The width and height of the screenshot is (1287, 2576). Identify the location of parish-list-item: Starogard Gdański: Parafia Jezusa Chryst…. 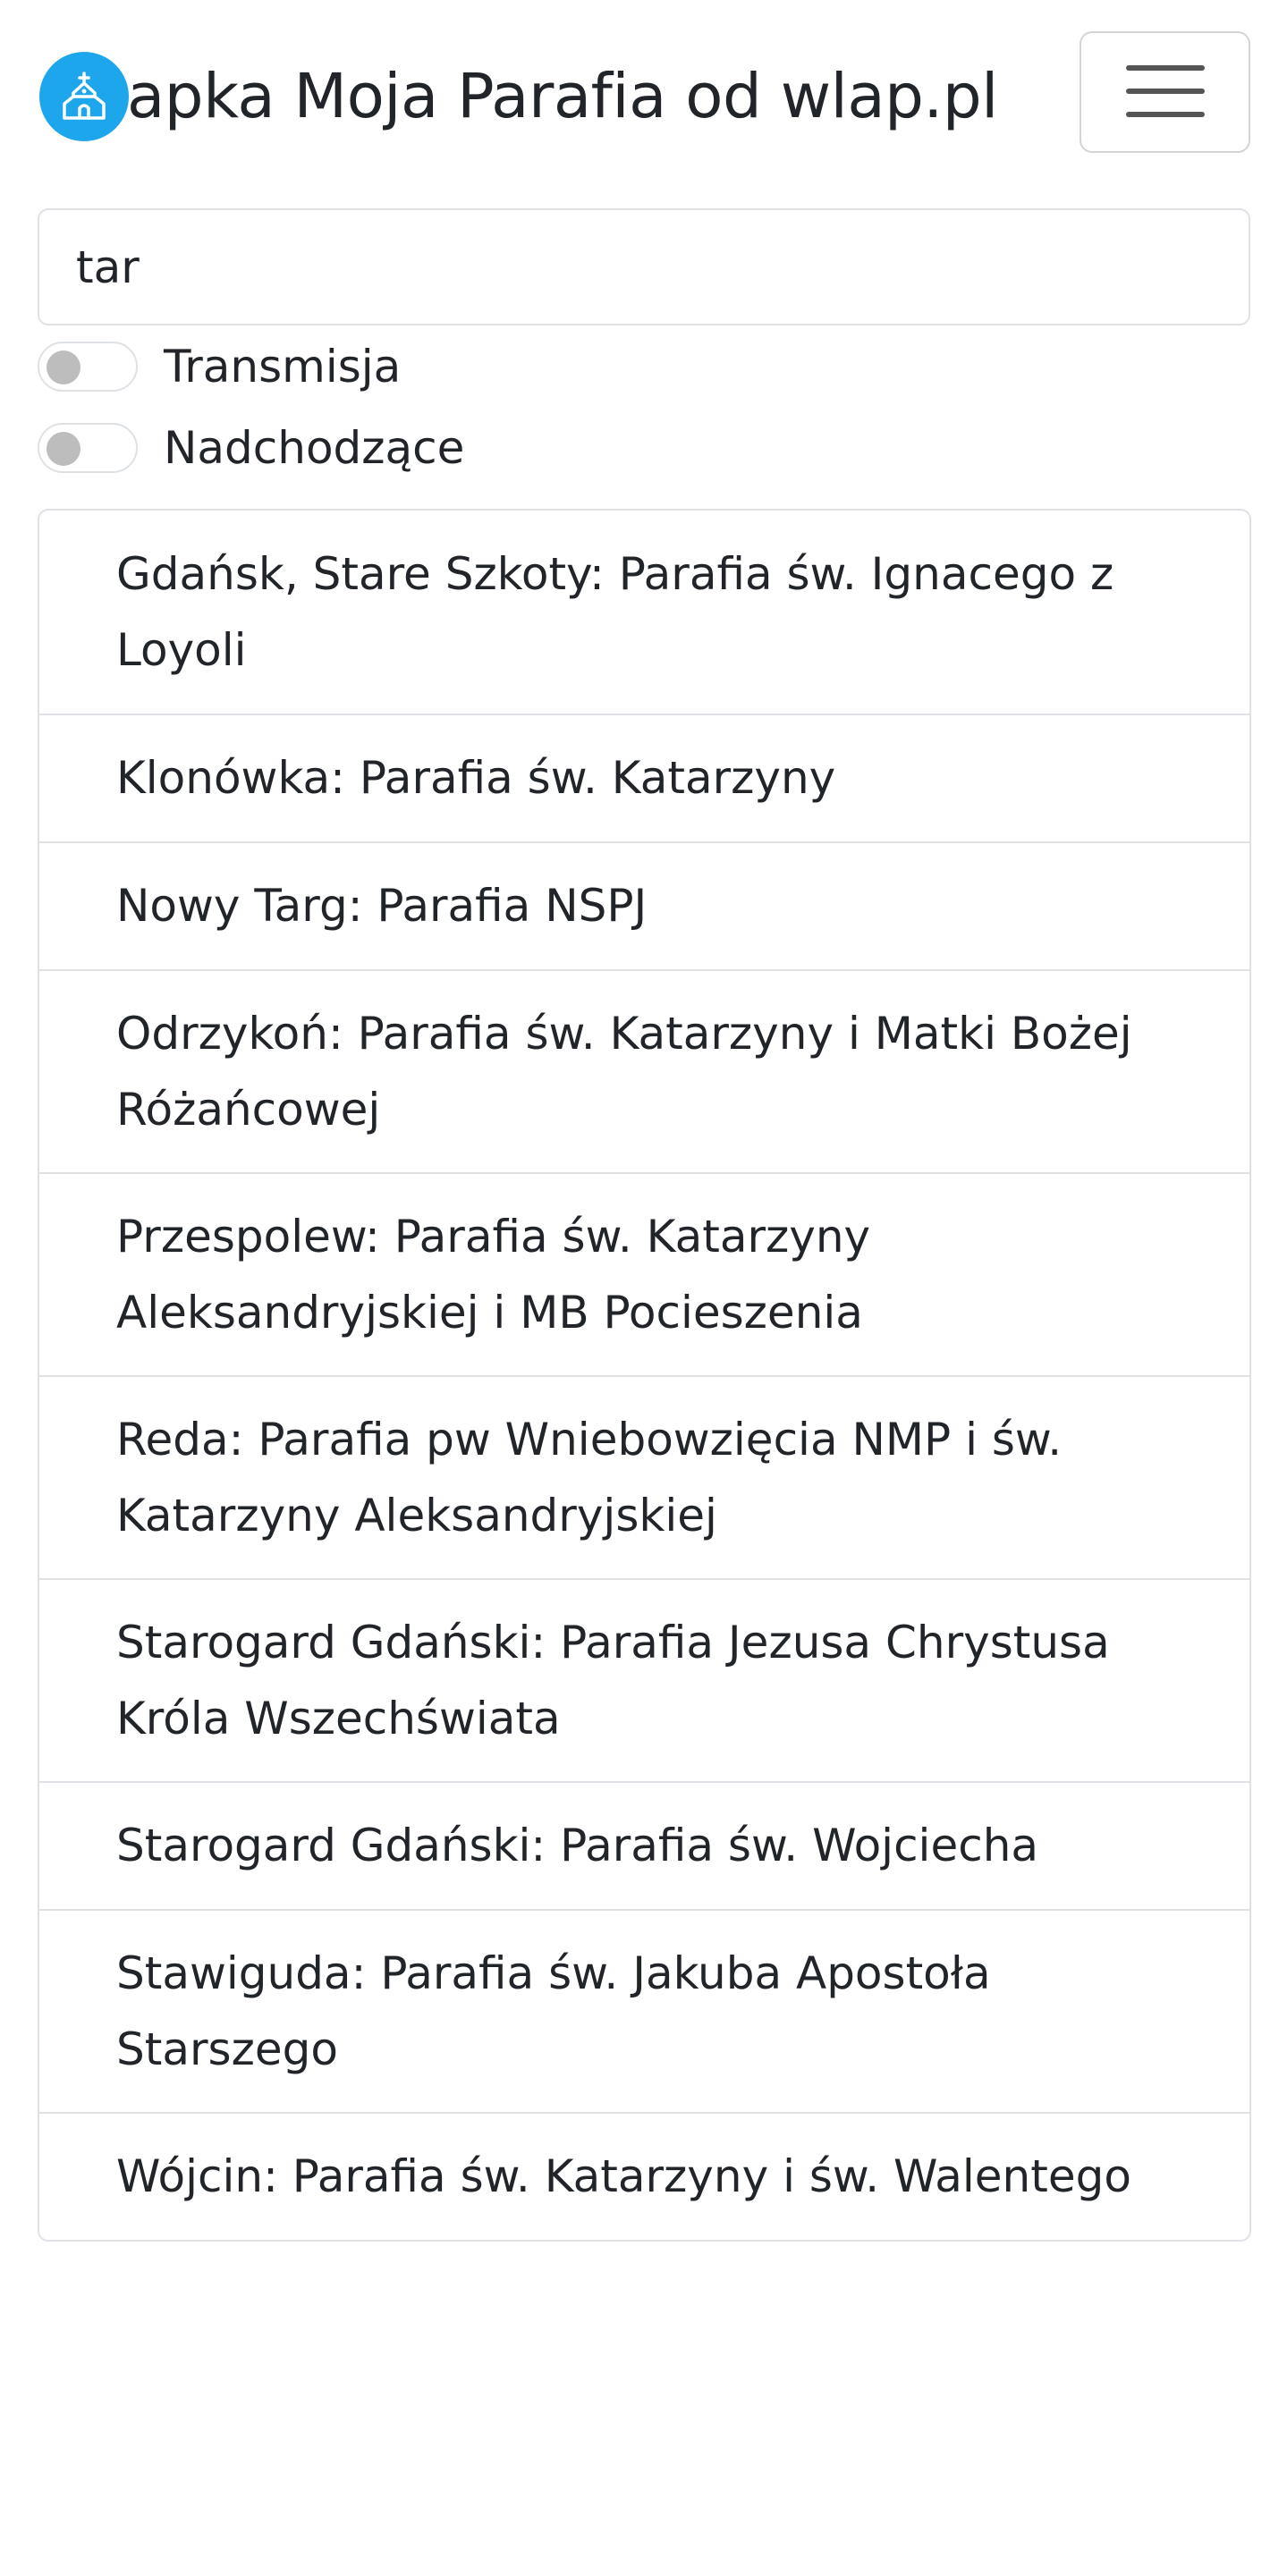
(644, 1679).